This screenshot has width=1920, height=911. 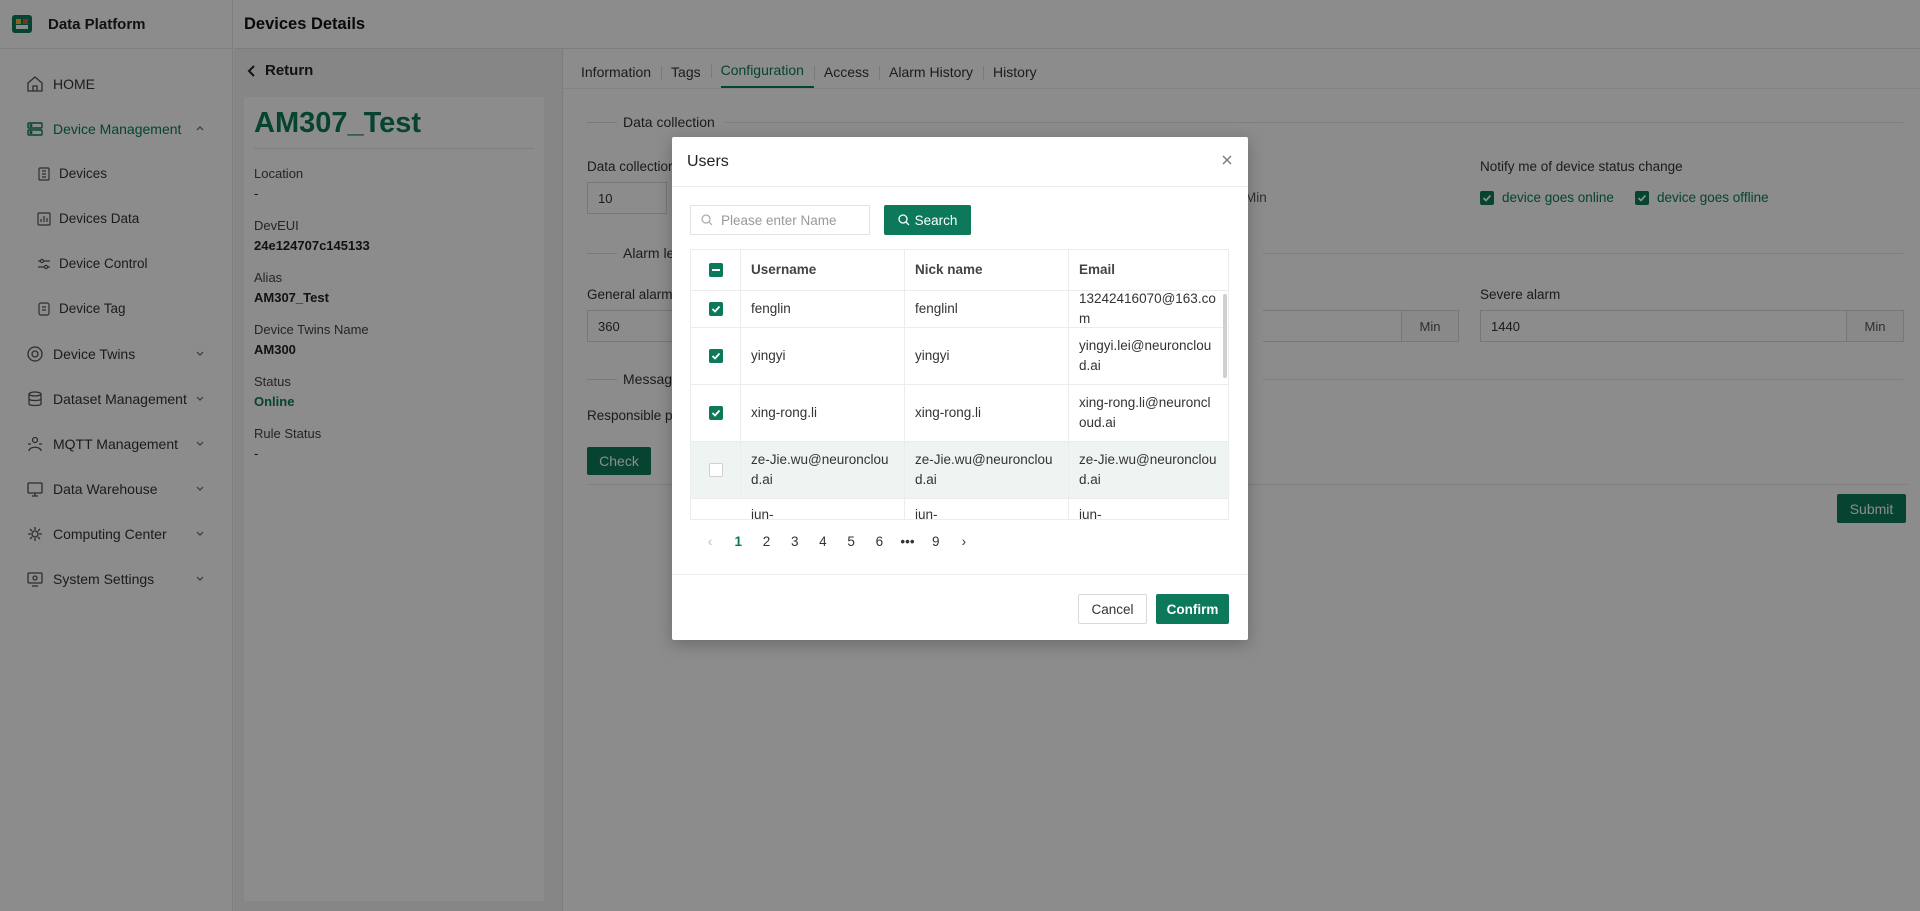 What do you see at coordinates (766, 541) in the screenshot?
I see `page-button: 2` at bounding box center [766, 541].